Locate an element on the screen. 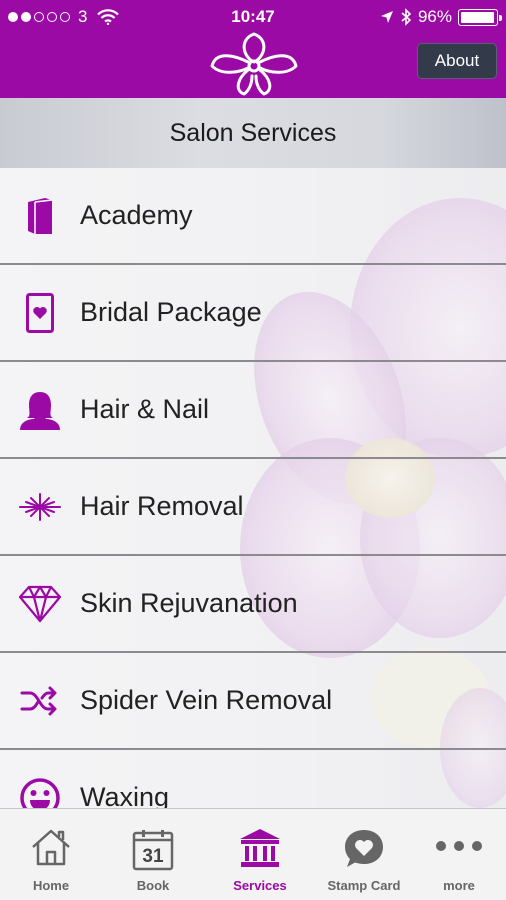 This screenshot has height=900, width=506. tab-label: Book is located at coordinates (153, 885).